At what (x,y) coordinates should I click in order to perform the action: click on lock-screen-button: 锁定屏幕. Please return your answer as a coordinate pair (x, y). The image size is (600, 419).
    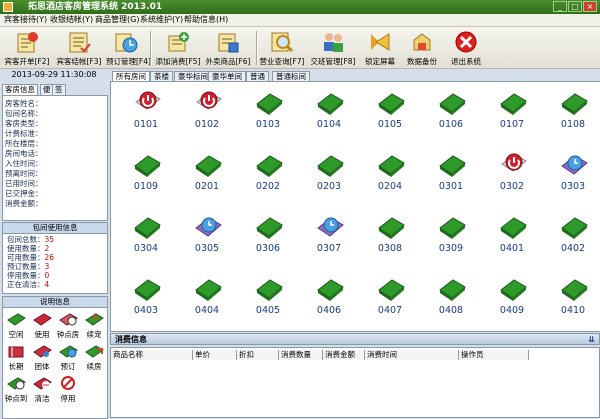
    Looking at the image, I should click on (380, 48).